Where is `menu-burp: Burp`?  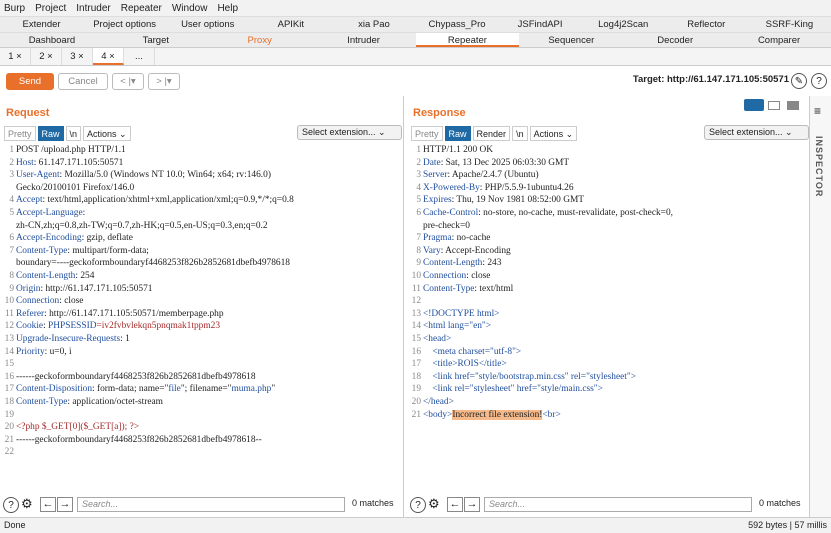 menu-burp: Burp is located at coordinates (14, 8).